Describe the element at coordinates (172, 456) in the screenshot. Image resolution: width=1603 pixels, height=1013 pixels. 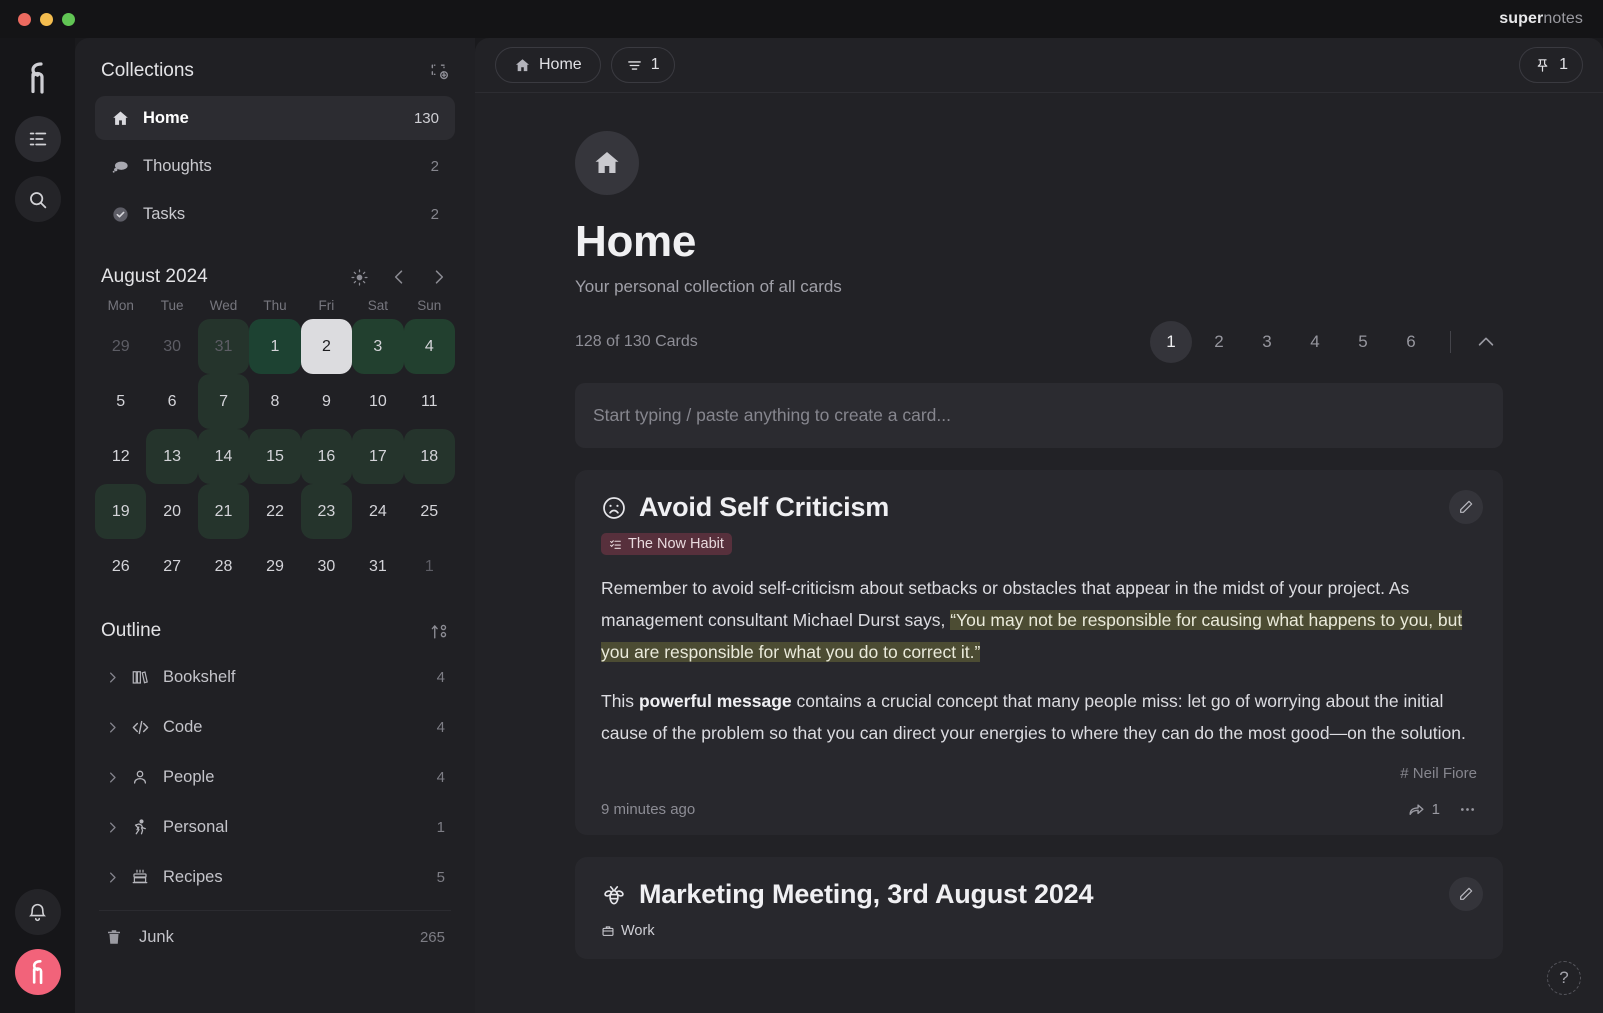
I see `calendar-day: 13` at that location.